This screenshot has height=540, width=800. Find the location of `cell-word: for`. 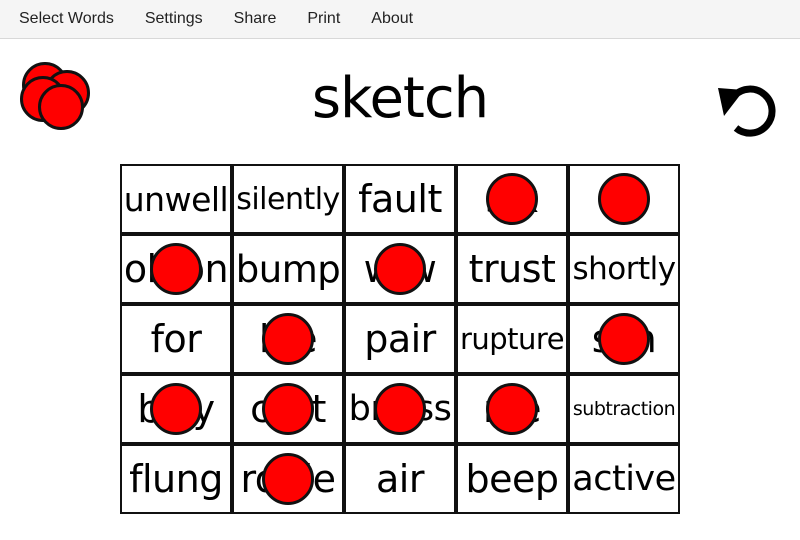

cell-word: for is located at coordinates (176, 339).